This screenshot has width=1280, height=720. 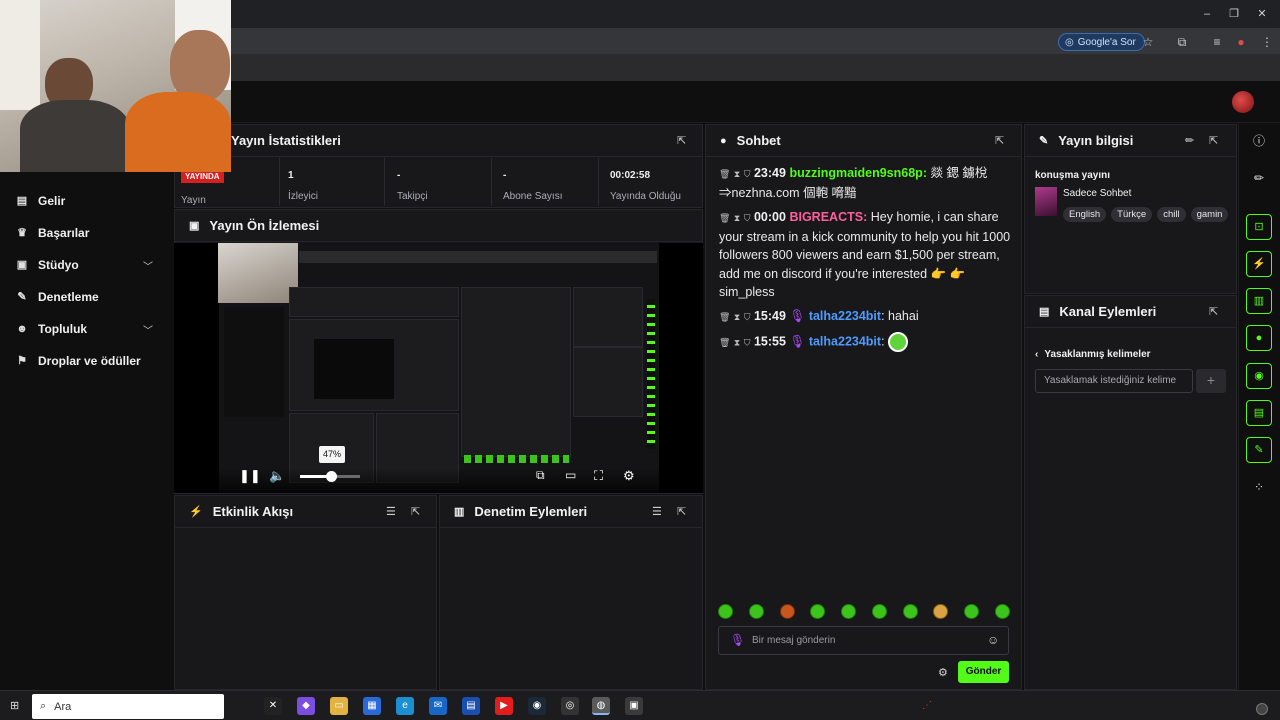 What do you see at coordinates (570, 706) in the screenshot?
I see `obs-icon: ◎` at bounding box center [570, 706].